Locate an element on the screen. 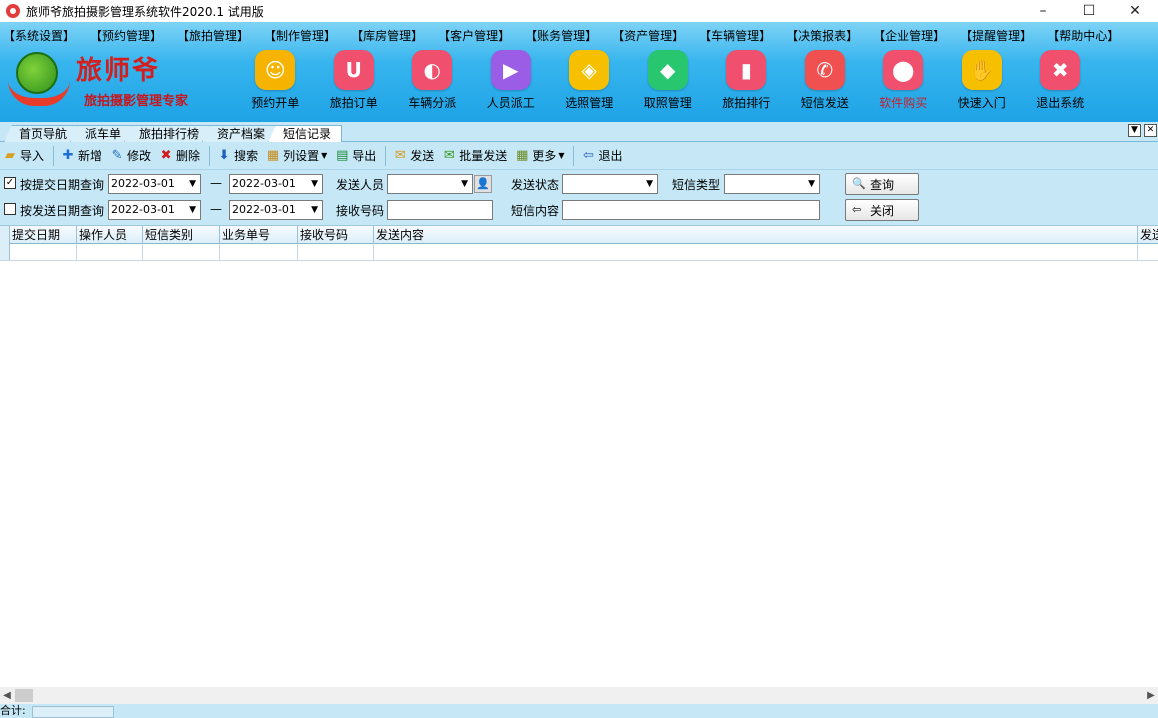 The width and height of the screenshot is (1158, 718). scroll-left-icon: ◀ is located at coordinates (7, 695).